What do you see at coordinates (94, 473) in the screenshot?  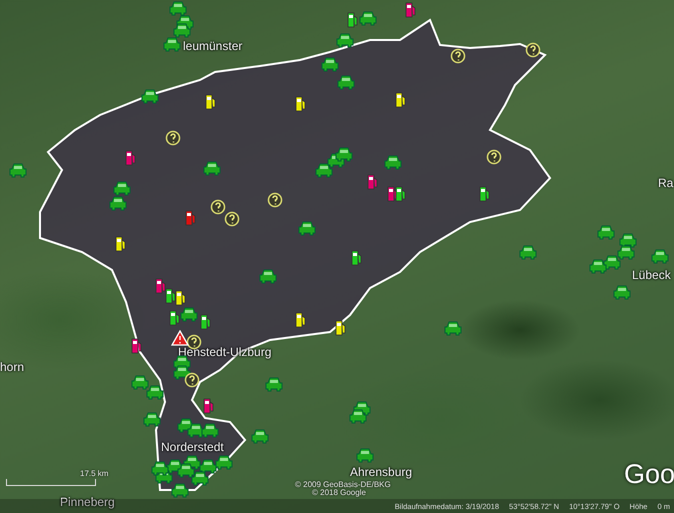 I see `scale-label: 17.5 km` at bounding box center [94, 473].